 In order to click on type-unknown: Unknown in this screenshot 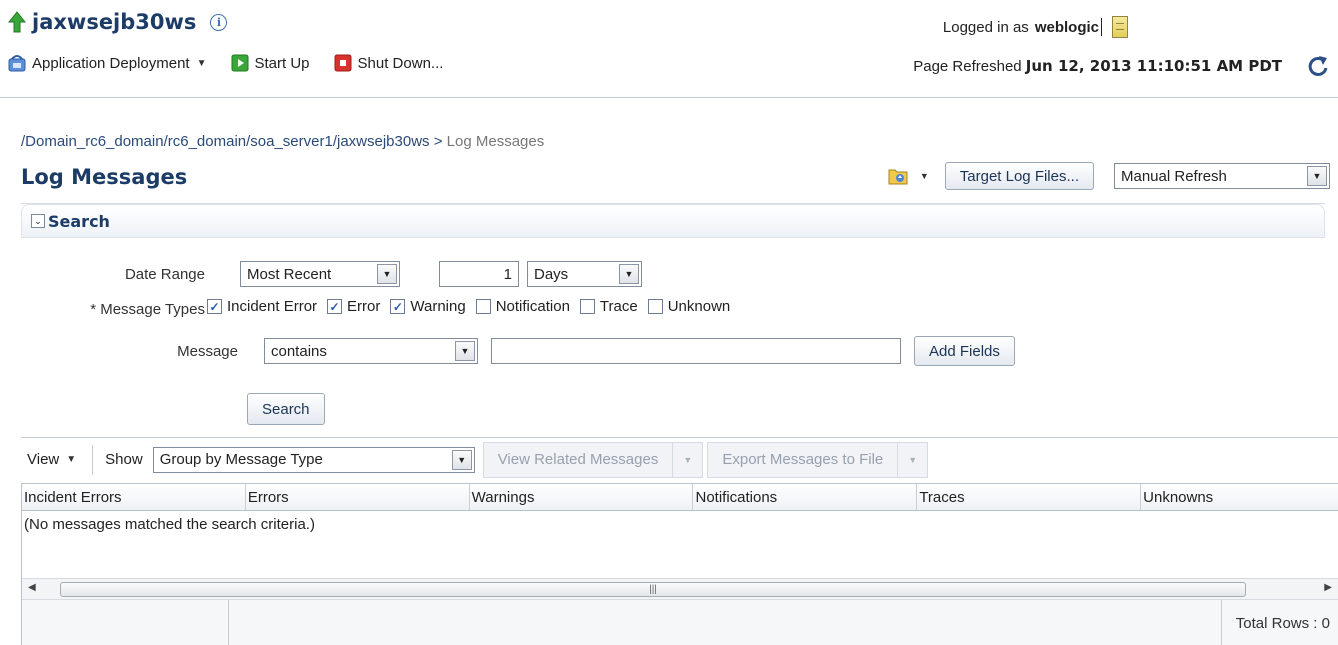, I will do `click(689, 306)`.